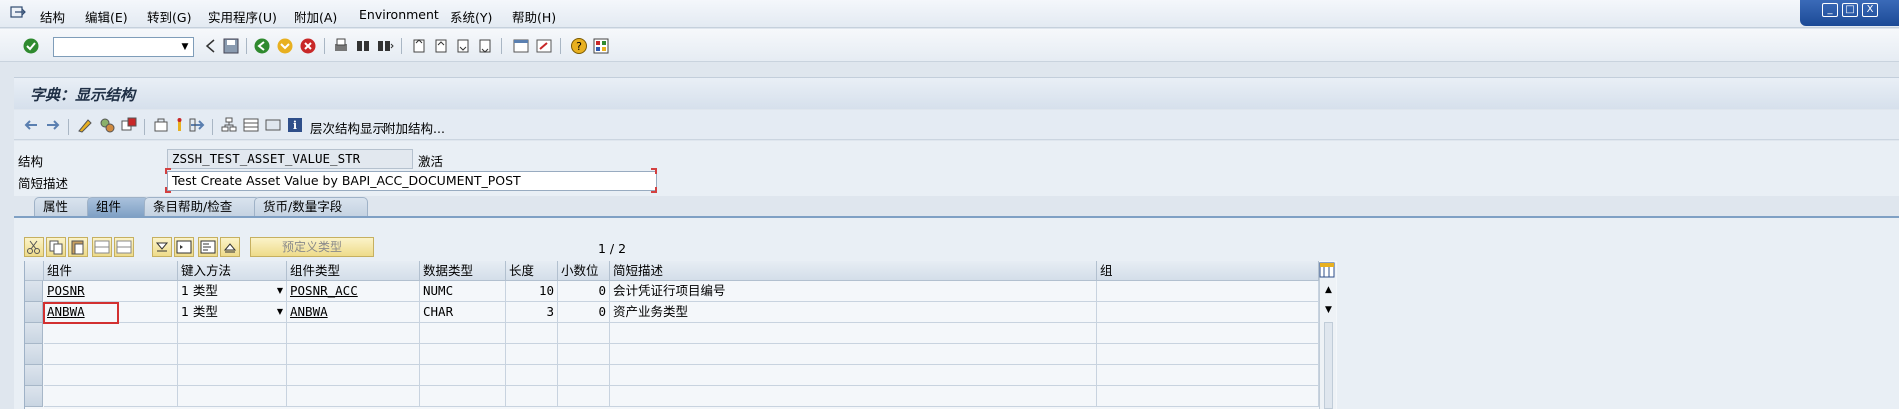 This screenshot has height=409, width=1899. What do you see at coordinates (1870, 10) in the screenshot?
I see `close-button: X` at bounding box center [1870, 10].